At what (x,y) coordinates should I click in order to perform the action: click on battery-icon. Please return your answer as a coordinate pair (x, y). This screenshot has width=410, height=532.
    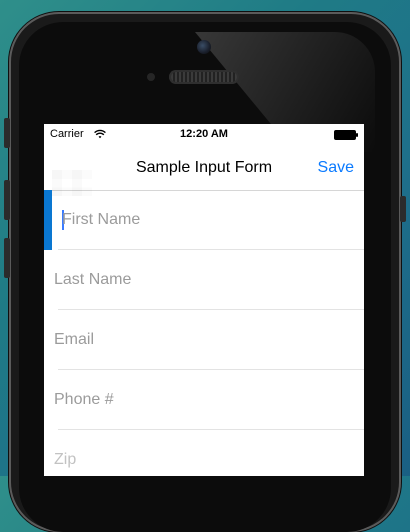
    Looking at the image, I should click on (346, 135).